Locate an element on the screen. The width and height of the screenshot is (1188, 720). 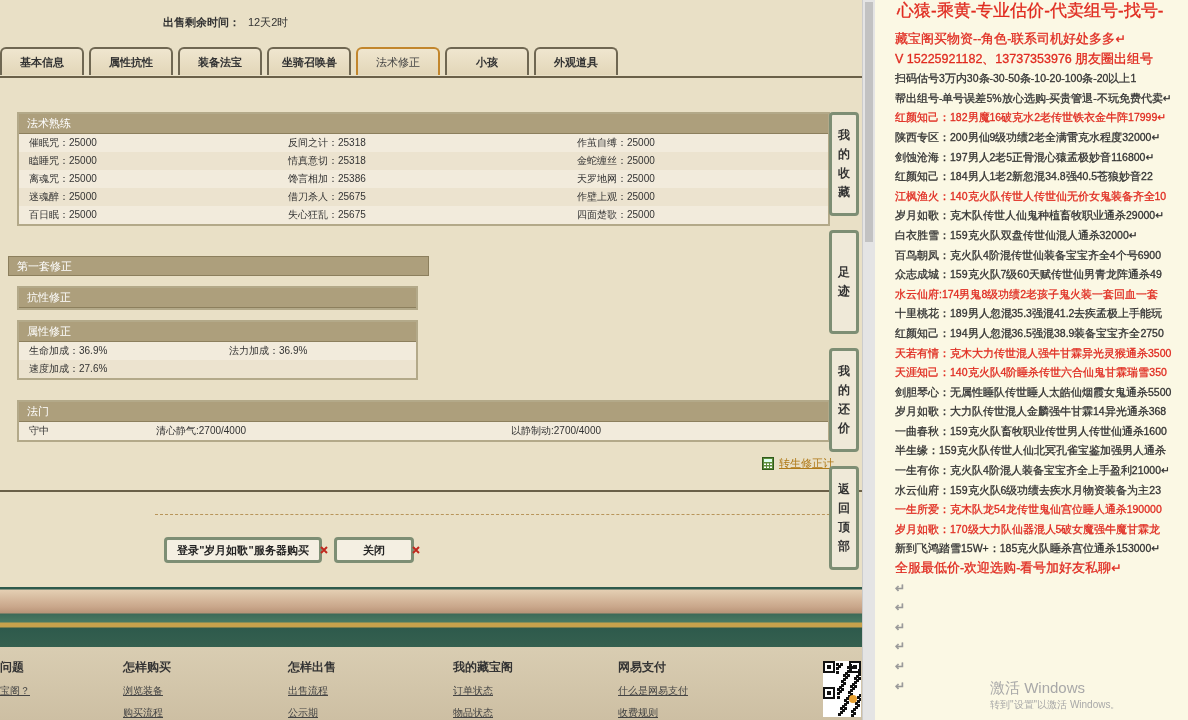
document-line: 水云仙府:174男鬼8级功绩2老孩子鬼火装一套回血一套 is located at coordinates (1027, 294).